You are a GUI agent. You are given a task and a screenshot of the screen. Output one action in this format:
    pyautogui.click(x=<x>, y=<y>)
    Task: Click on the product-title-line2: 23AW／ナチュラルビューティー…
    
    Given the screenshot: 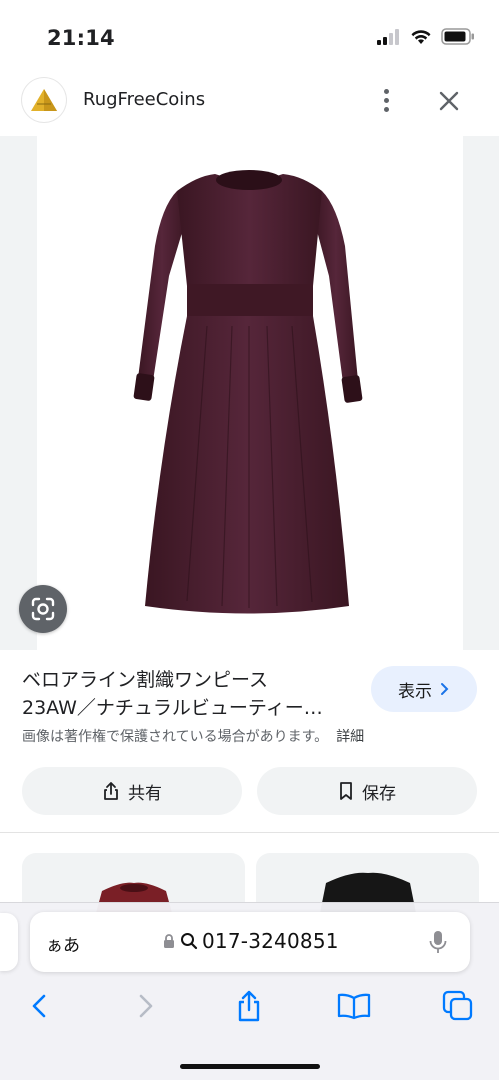 What is the action you would take?
    pyautogui.click(x=172, y=708)
    